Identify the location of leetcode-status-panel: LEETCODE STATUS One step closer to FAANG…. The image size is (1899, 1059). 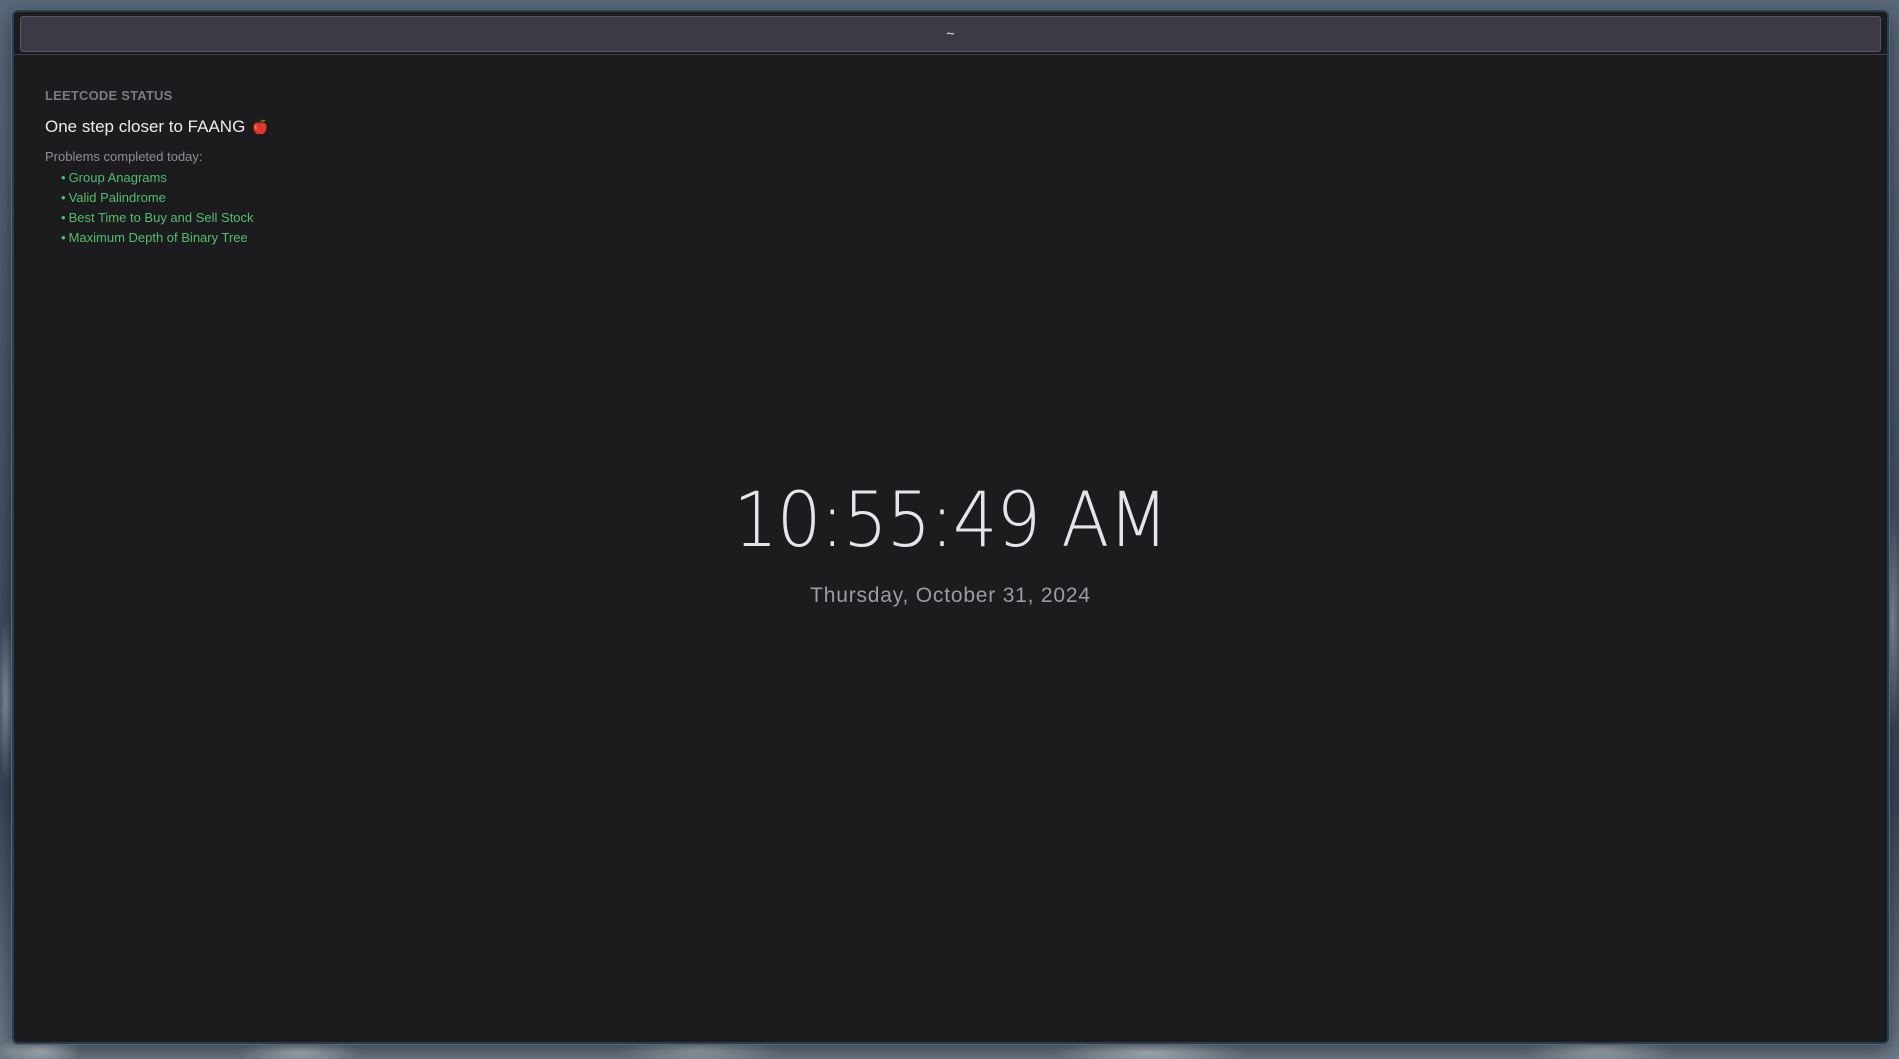
(157, 168).